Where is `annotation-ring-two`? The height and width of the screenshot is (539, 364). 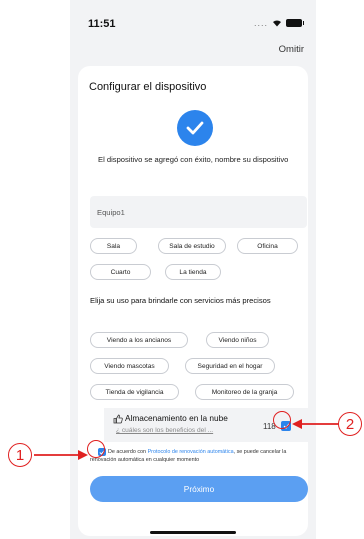 annotation-ring-two is located at coordinates (282, 420).